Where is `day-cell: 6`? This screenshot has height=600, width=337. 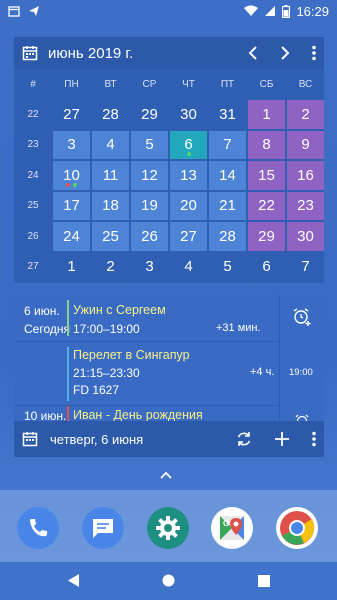
day-cell: 6 is located at coordinates (266, 266).